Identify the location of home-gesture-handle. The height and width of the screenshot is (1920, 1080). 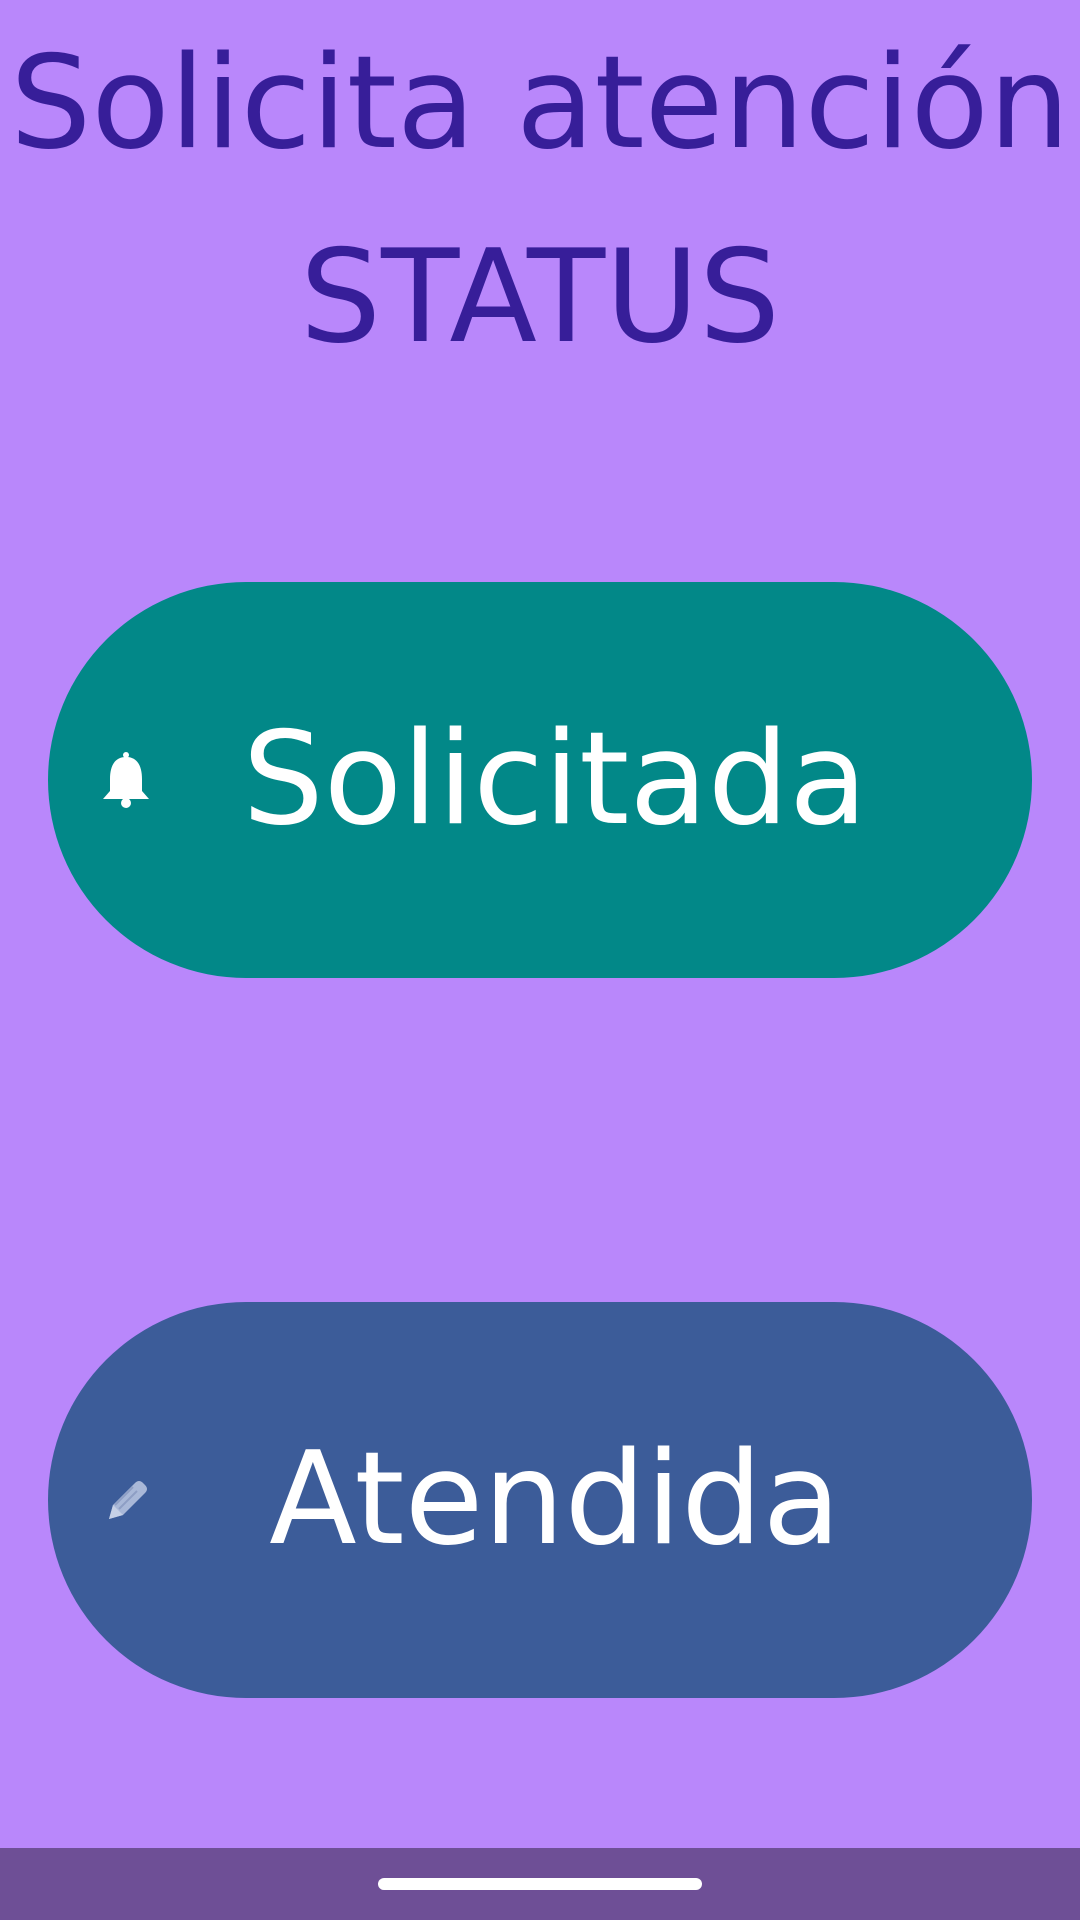
(540, 1884).